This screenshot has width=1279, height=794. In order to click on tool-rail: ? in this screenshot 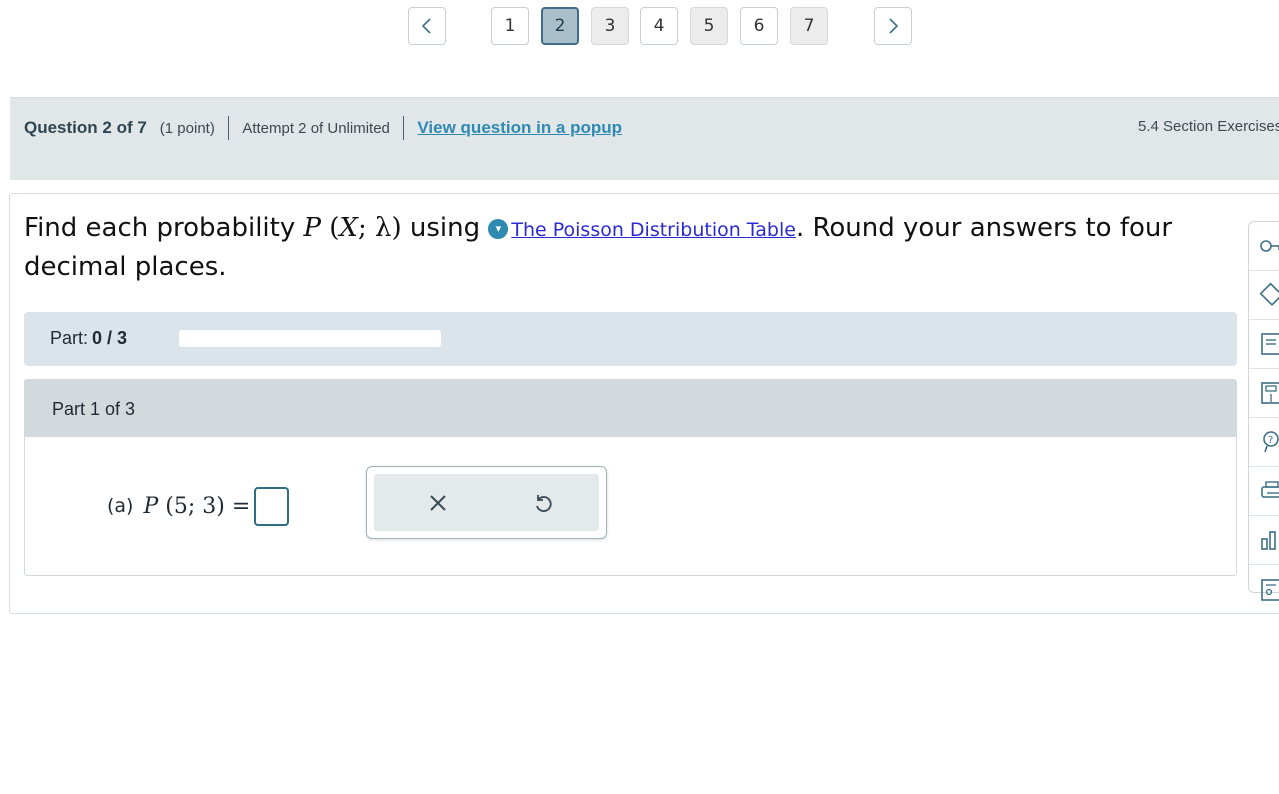, I will do `click(1263, 411)`.